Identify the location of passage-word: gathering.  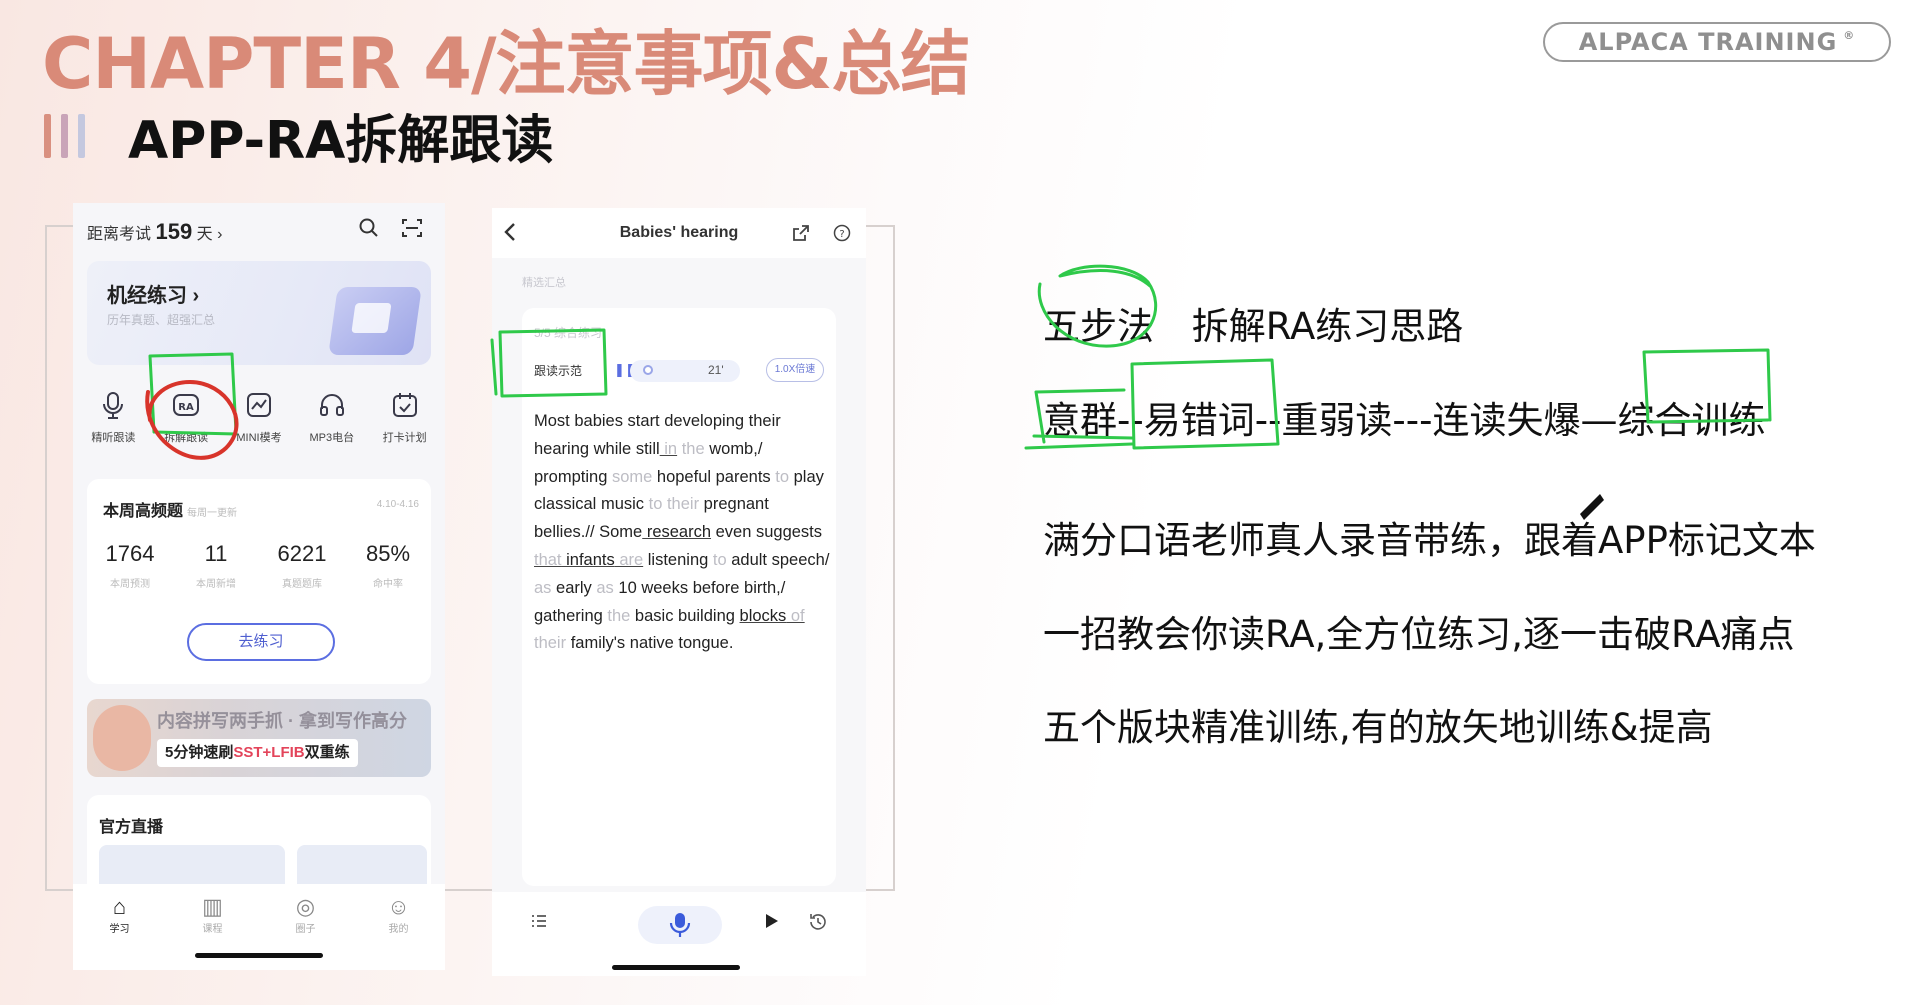
(568, 615).